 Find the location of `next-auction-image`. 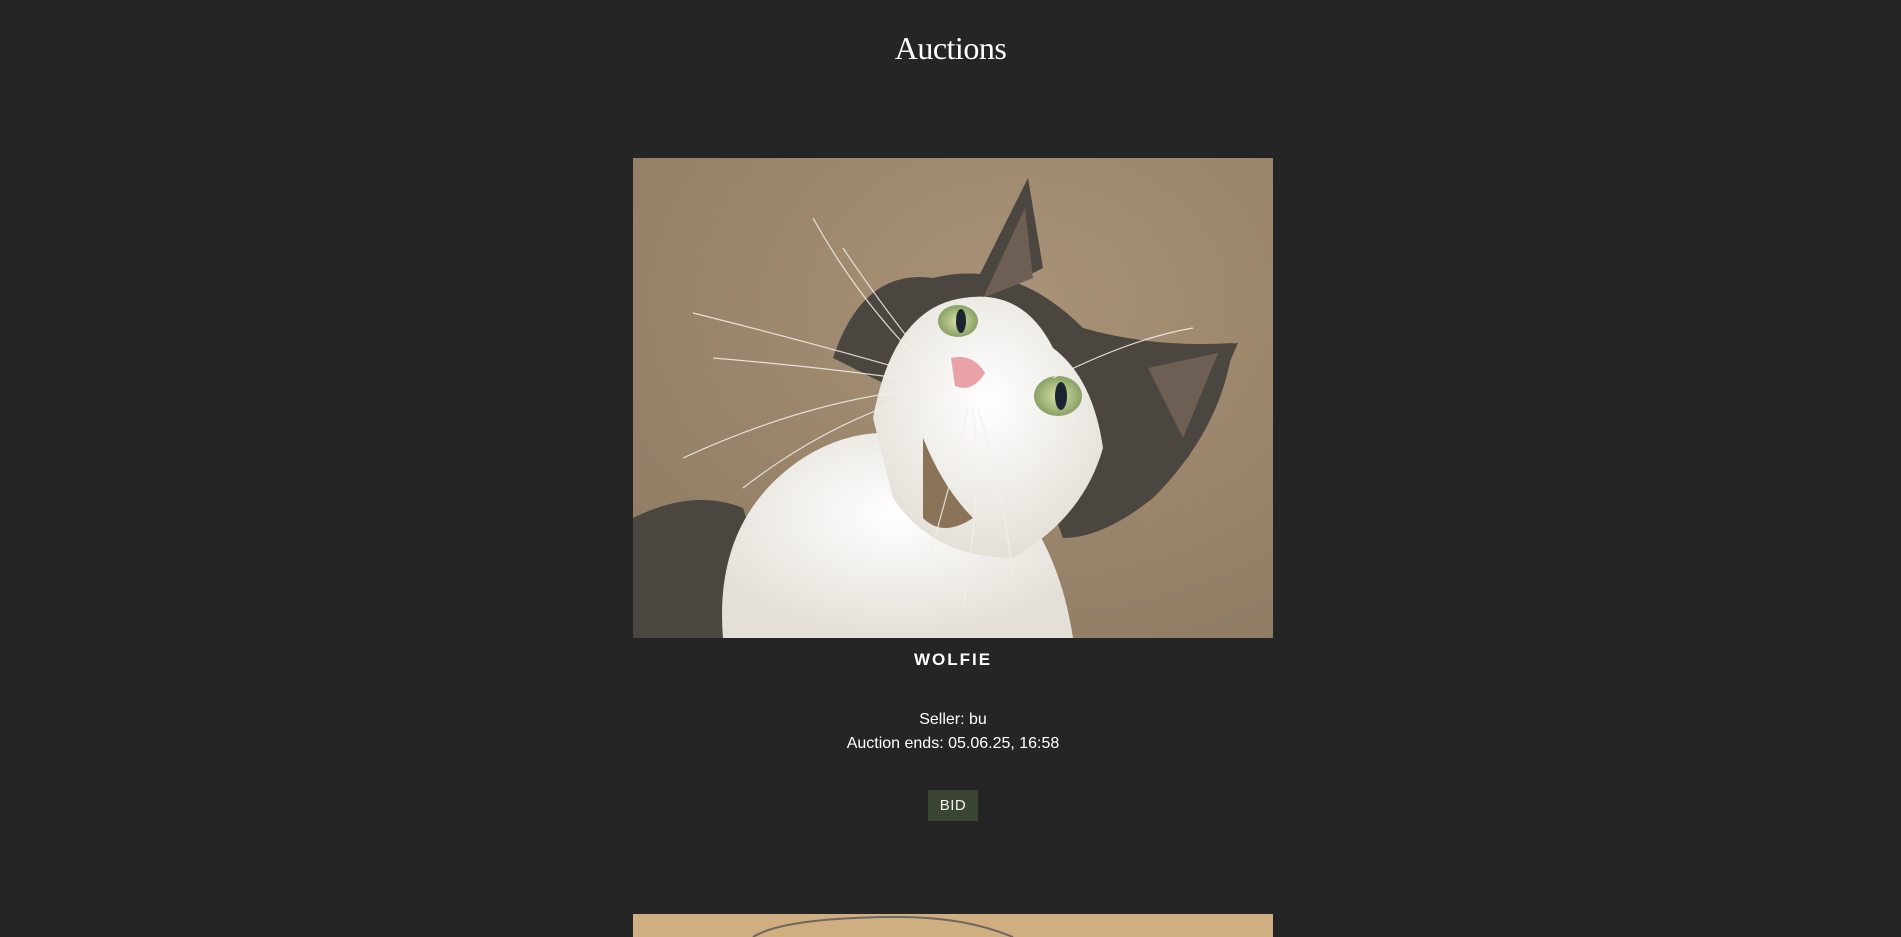

next-auction-image is located at coordinates (953, 925).